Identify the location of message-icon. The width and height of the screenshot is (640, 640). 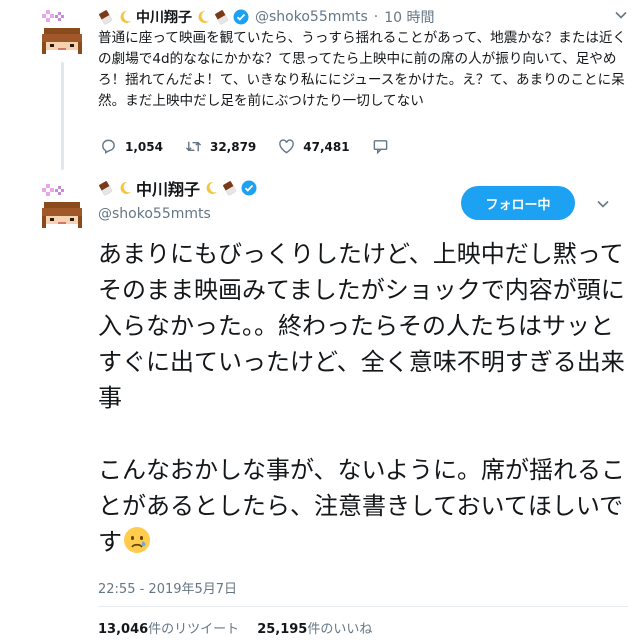
(380, 147).